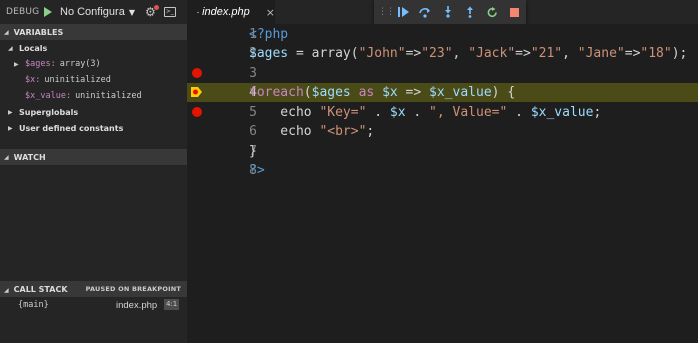 Image resolution: width=698 pixels, height=343 pixels. What do you see at coordinates (253, 170) in the screenshot?
I see `line-number: 8` at bounding box center [253, 170].